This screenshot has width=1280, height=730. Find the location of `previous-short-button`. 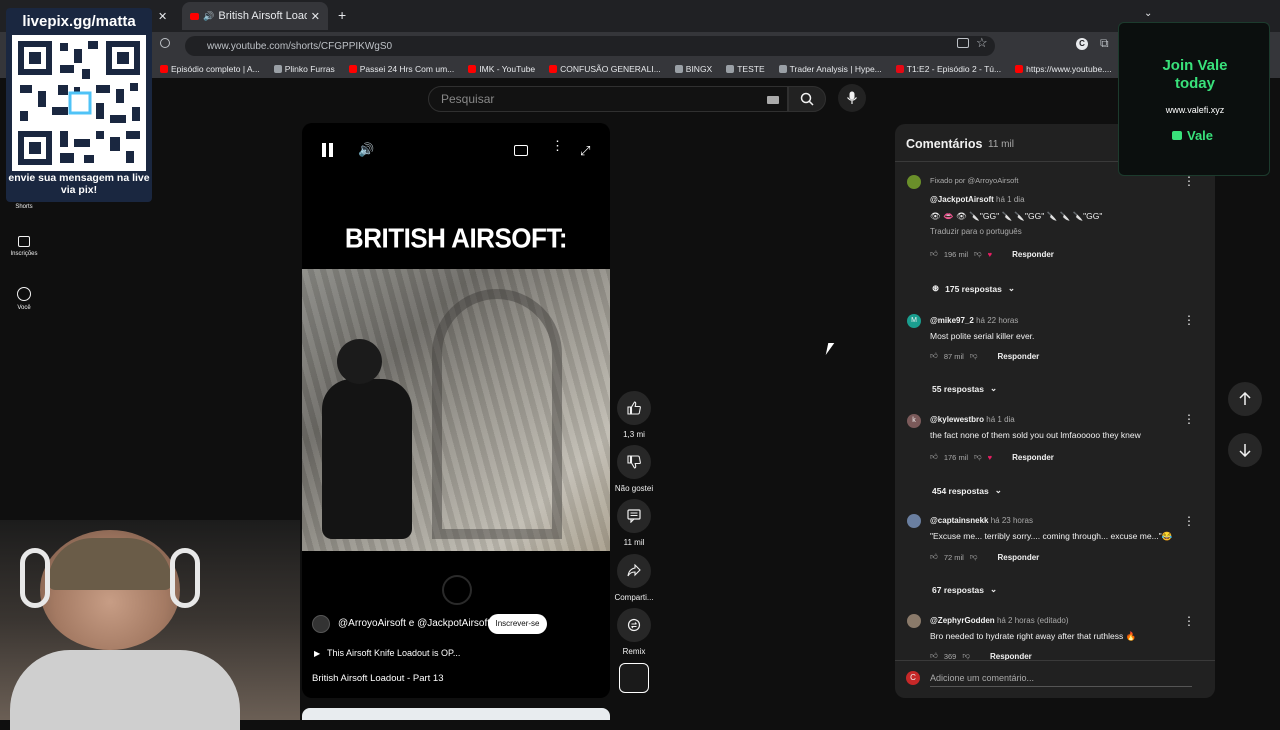

previous-short-button is located at coordinates (1245, 399).